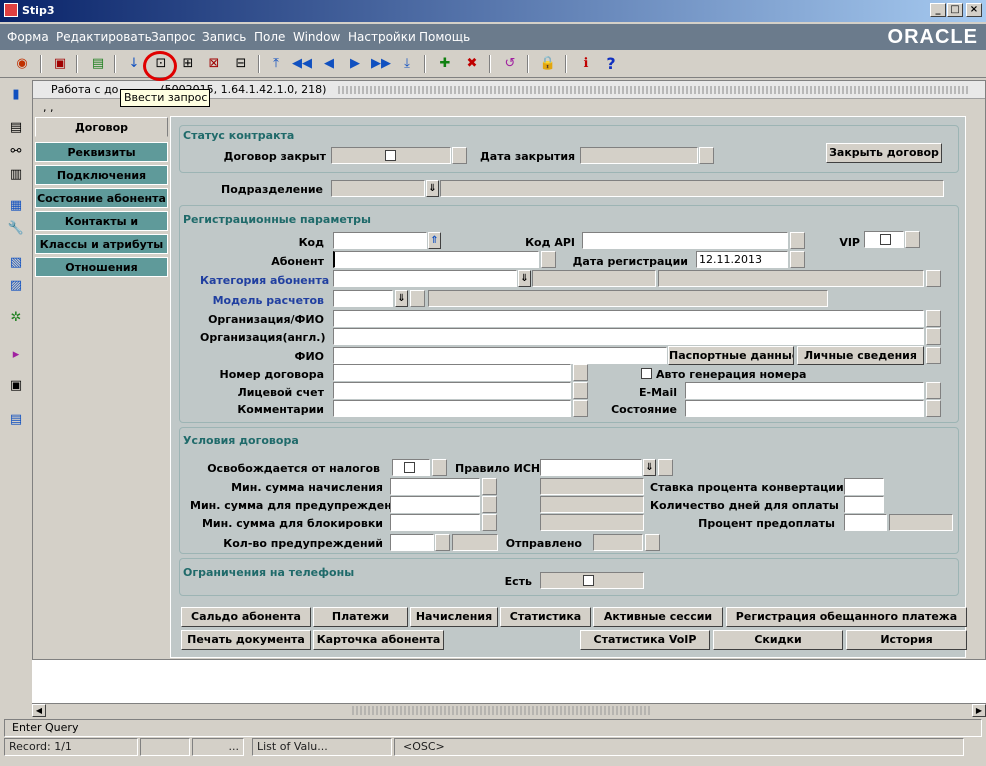  I want to click on payments-button: Платежи, so click(360, 617).